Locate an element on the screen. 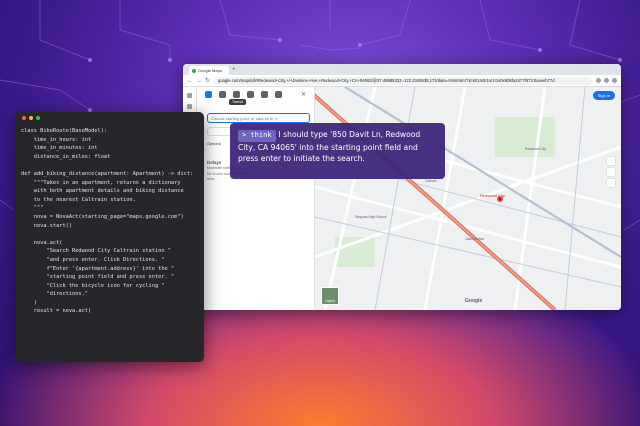 This screenshot has width=640, height=426. code-line: distance_in_miles: float is located at coordinates (66, 156).